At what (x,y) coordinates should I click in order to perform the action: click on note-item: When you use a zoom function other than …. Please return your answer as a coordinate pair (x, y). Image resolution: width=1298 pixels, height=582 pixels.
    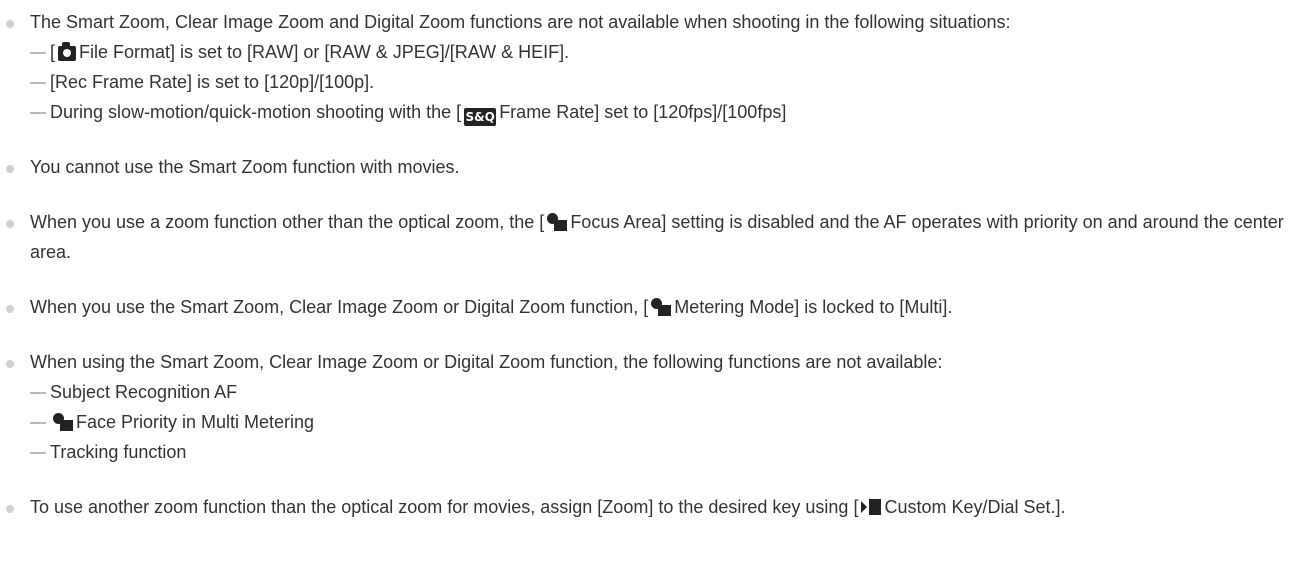
    Looking at the image, I should click on (649, 237).